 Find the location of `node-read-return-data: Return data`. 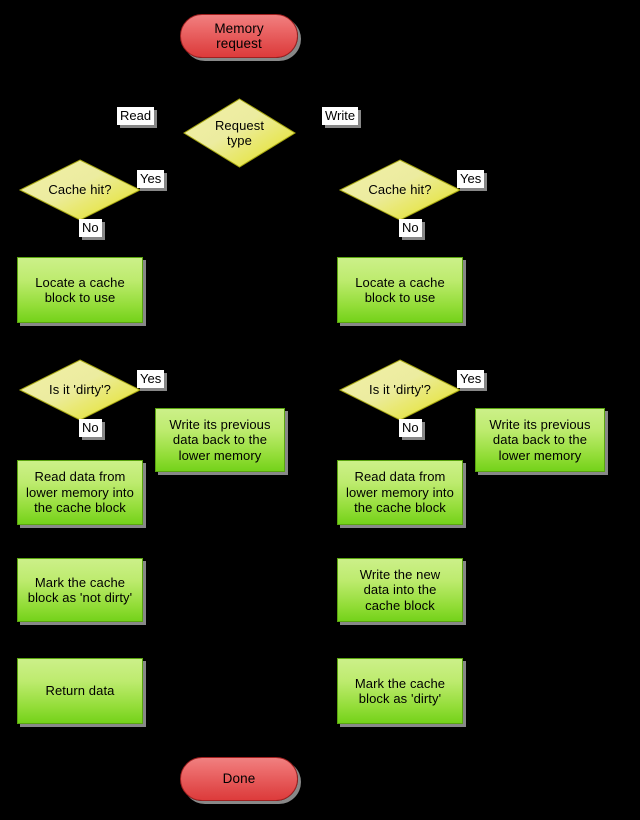

node-read-return-data: Return data is located at coordinates (80, 691).